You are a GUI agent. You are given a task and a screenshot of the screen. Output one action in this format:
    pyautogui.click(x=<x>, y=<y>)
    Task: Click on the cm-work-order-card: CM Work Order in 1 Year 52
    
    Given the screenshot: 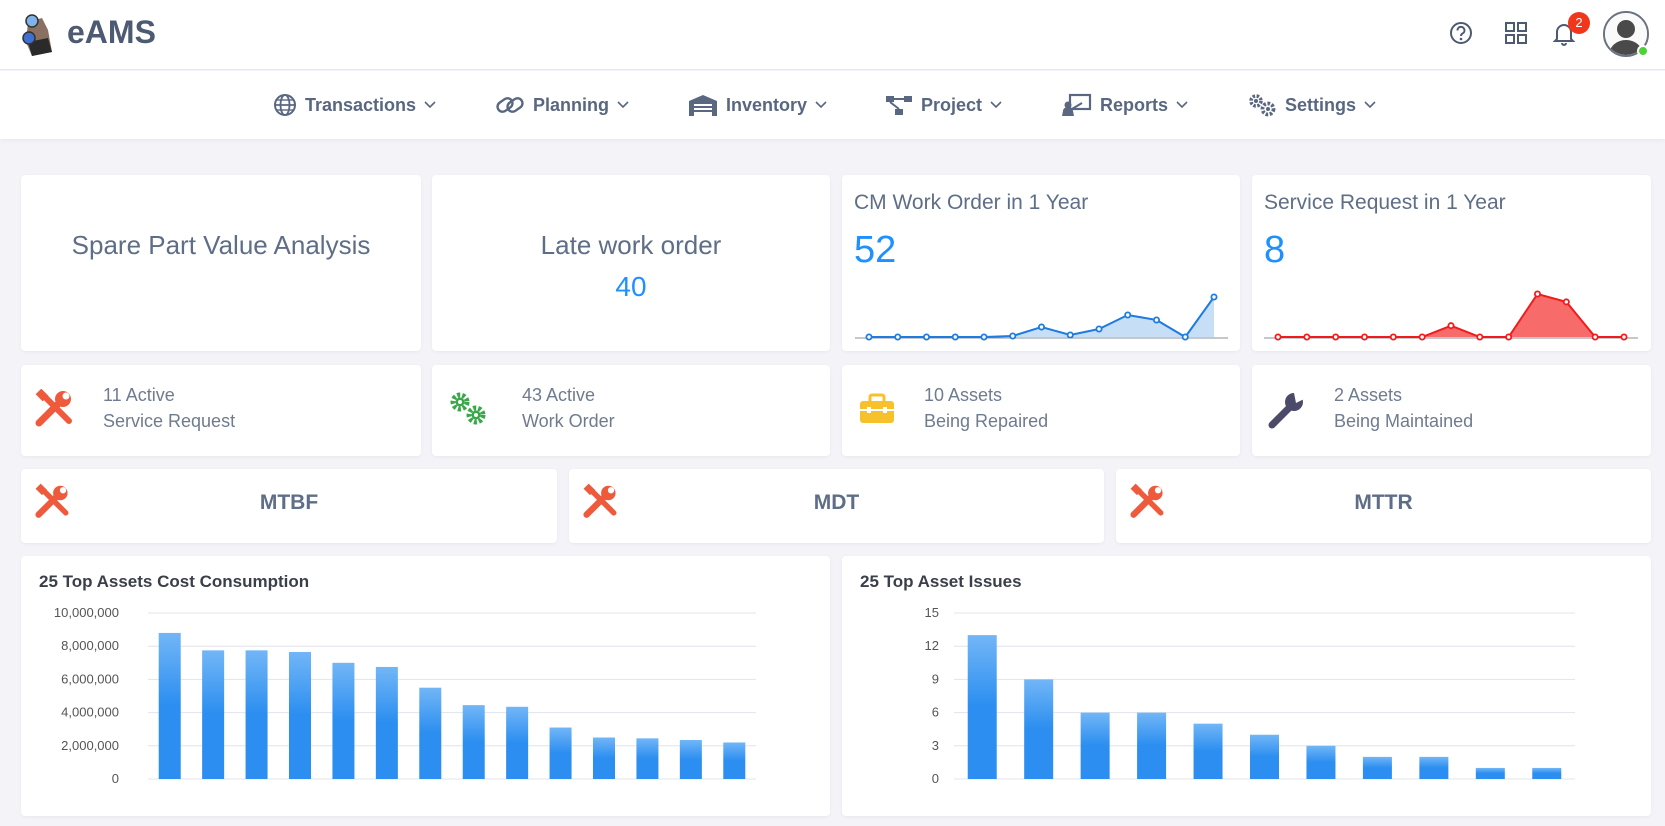 What is the action you would take?
    pyautogui.click(x=1041, y=263)
    